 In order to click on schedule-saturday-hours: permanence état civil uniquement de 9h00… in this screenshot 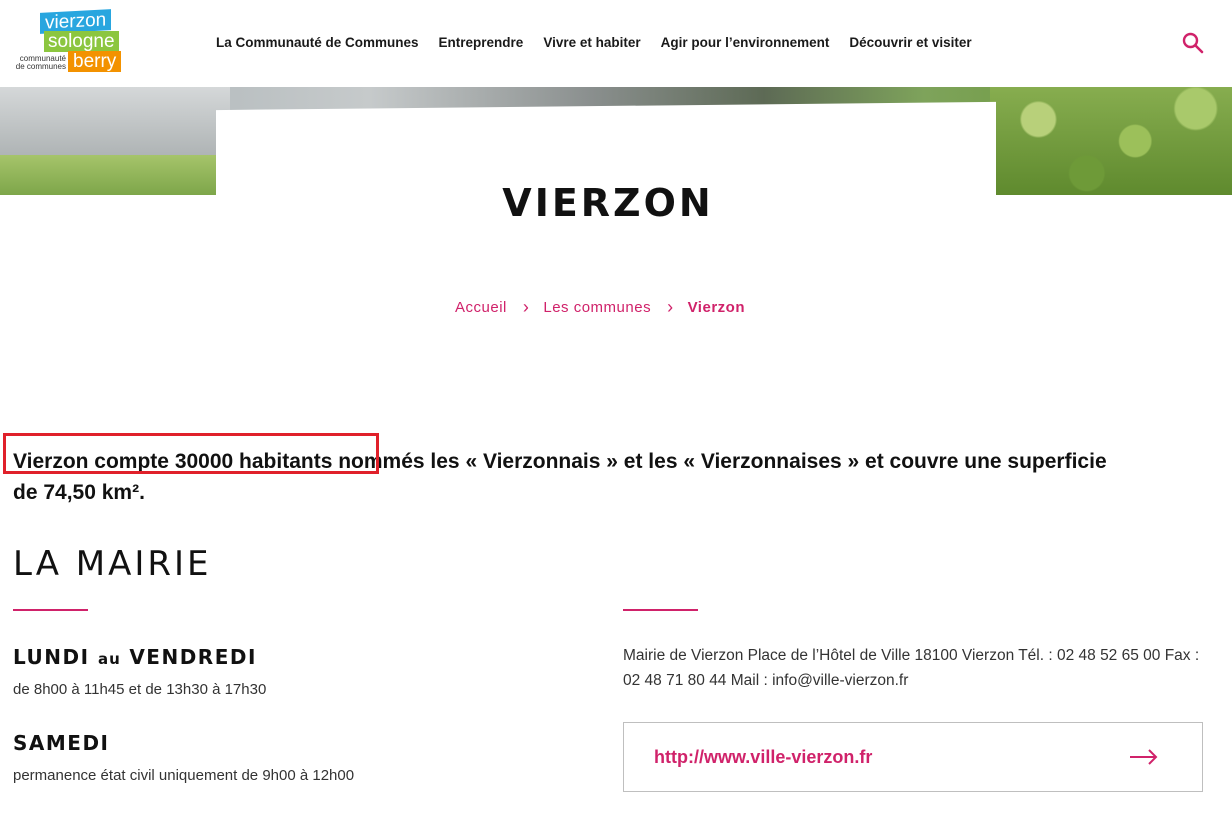, I will do `click(184, 775)`.